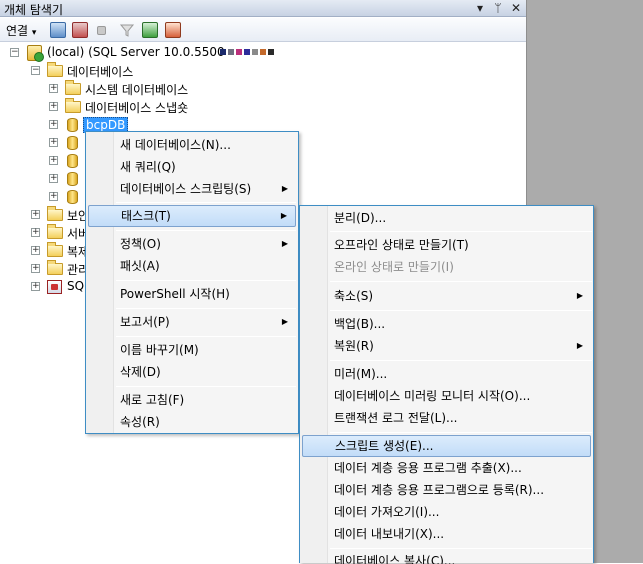  What do you see at coordinates (80, 30) in the screenshot?
I see `disconnect-icon` at bounding box center [80, 30].